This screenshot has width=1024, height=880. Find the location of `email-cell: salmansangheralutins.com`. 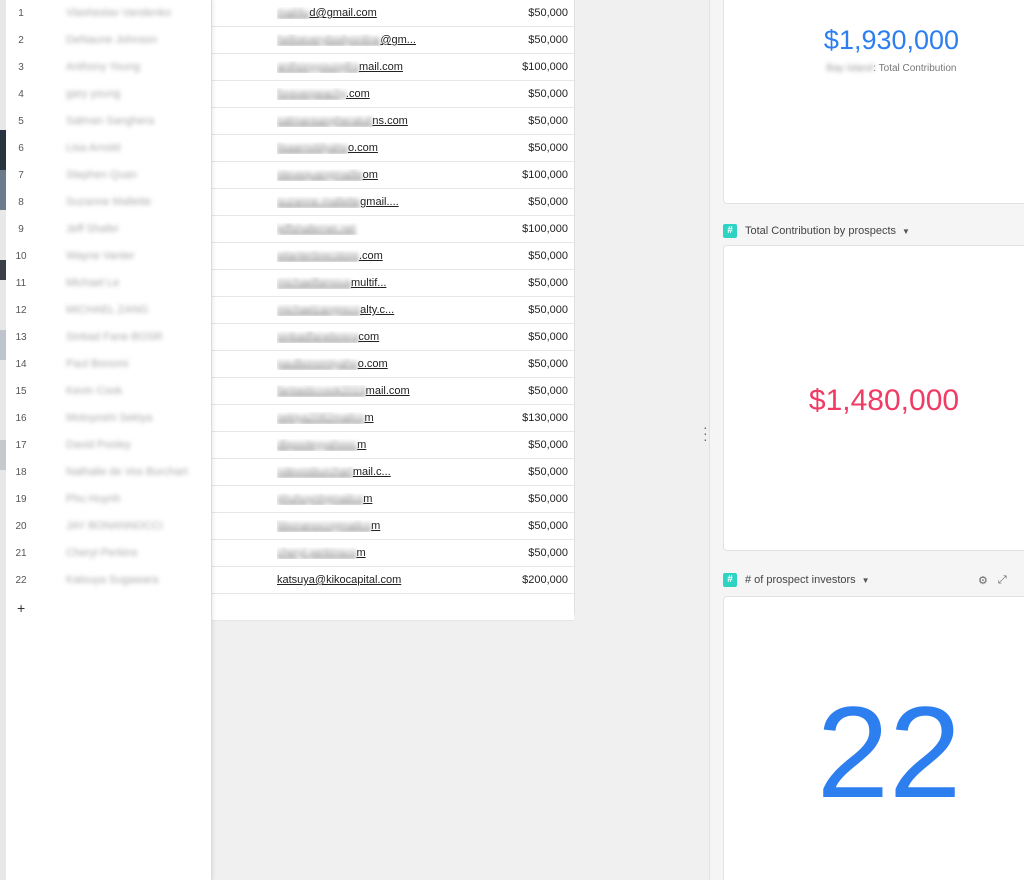

email-cell: salmansangheralutins.com is located at coordinates (348, 121).